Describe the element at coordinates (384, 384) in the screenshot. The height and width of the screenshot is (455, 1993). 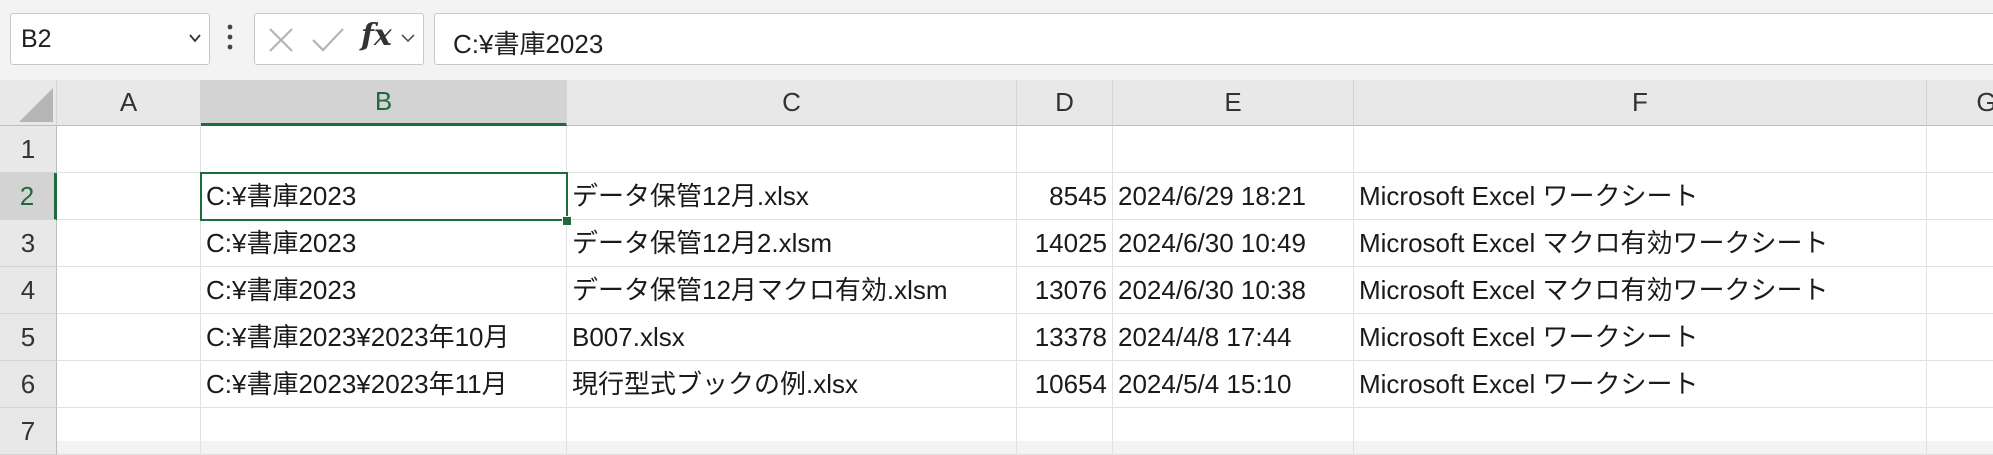
I see `cell-b6: C:¥書庫2023¥2023年11月` at that location.